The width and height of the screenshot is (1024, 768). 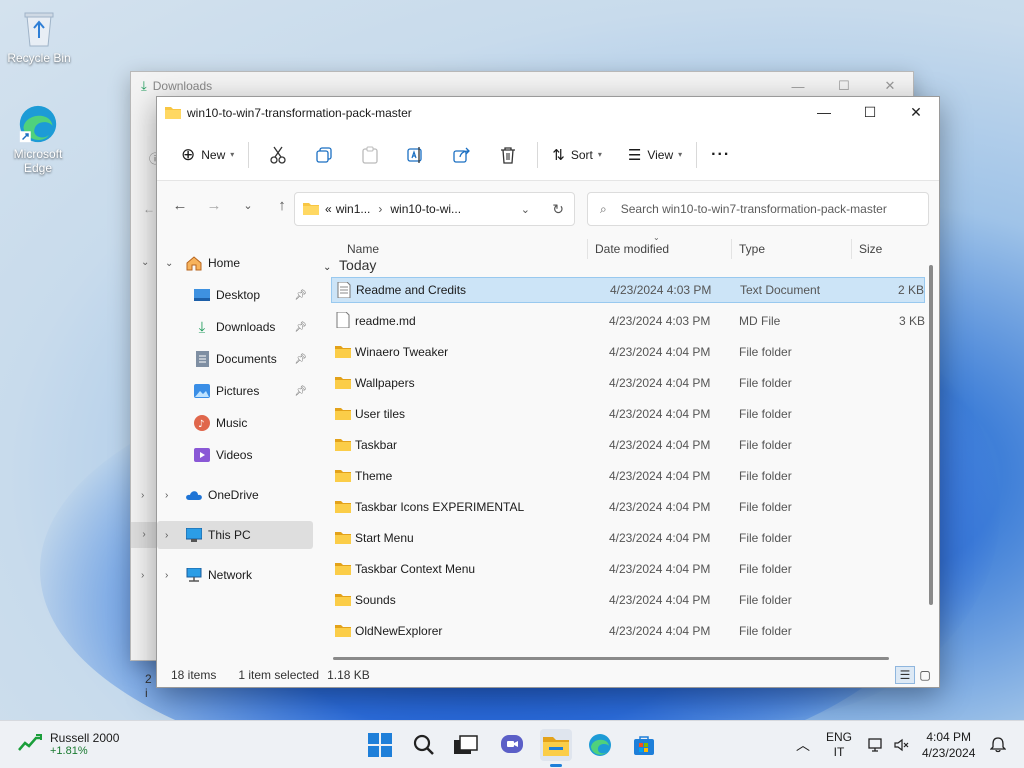 I want to click on file-row: Wallpapers 4/23/2024 4:04 PM File folder, so click(x=628, y=383).